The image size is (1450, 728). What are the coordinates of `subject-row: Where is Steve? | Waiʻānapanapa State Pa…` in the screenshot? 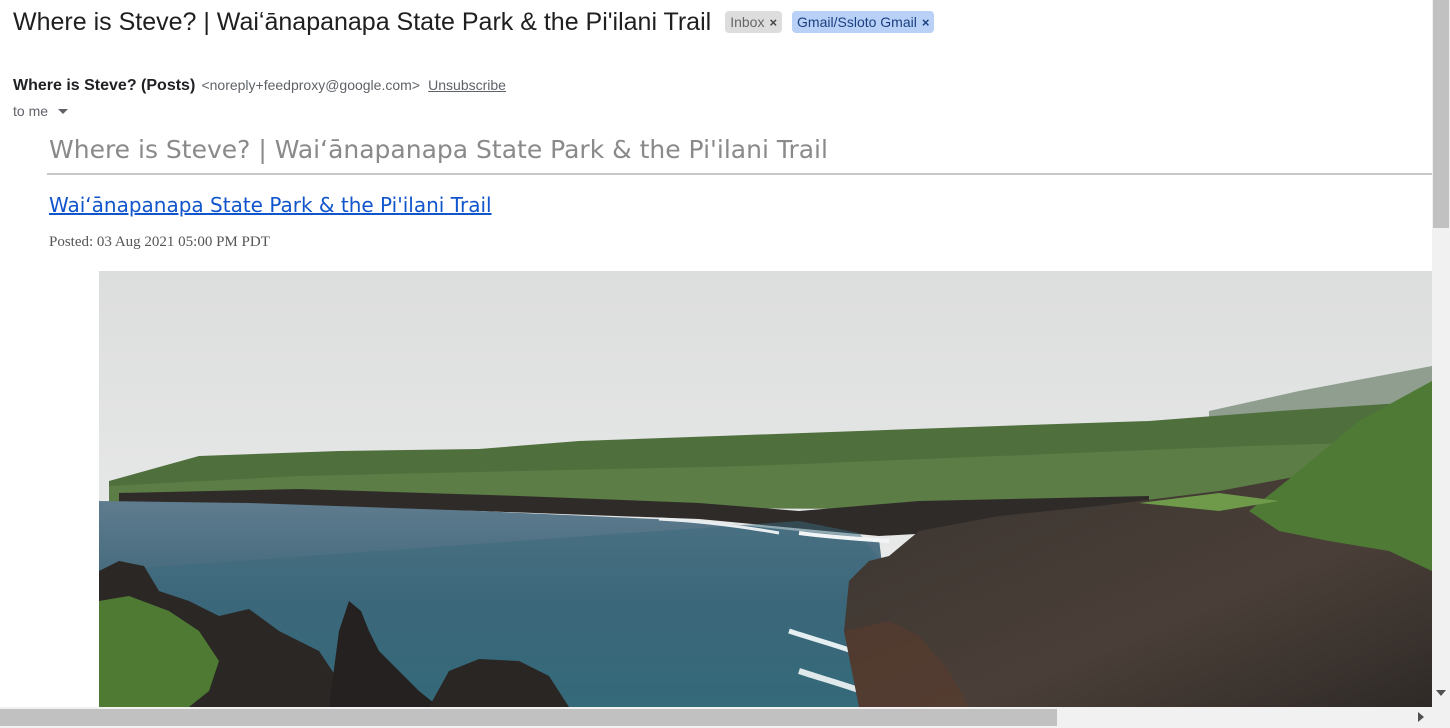 It's located at (474, 22).